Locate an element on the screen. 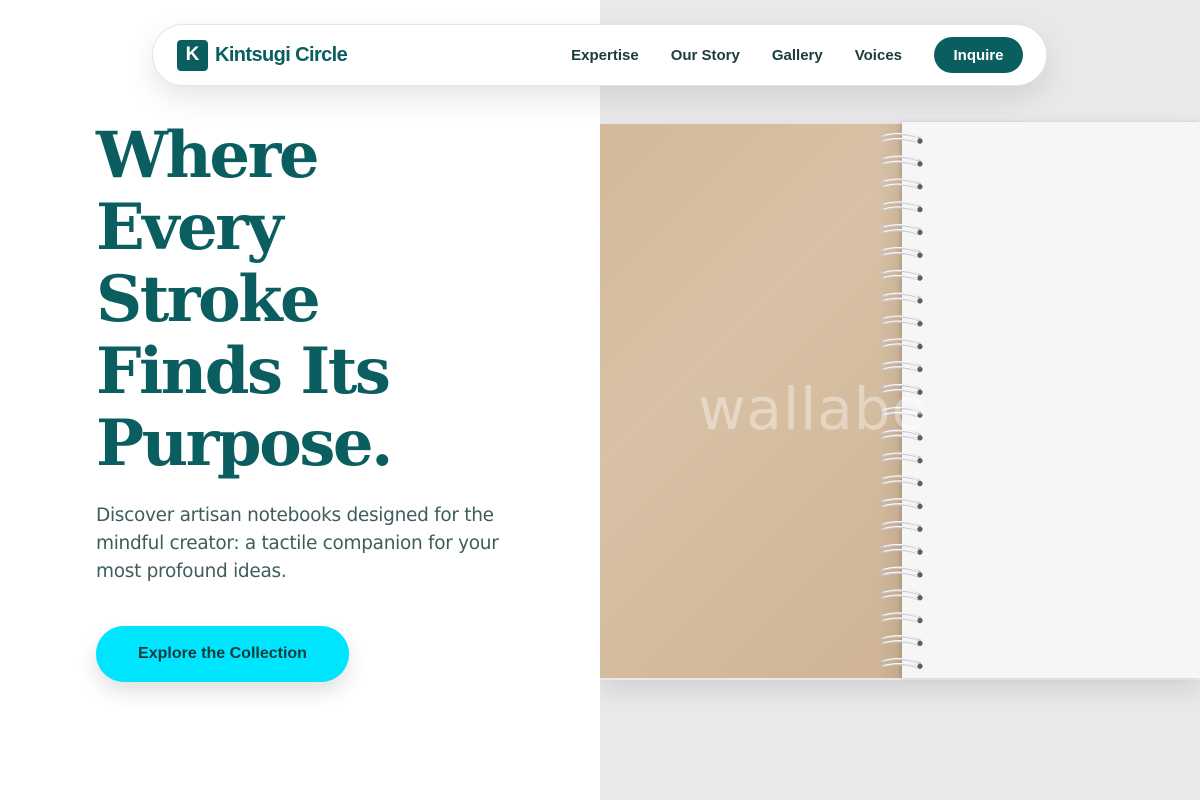  inquire-button: Inquire is located at coordinates (978, 55).